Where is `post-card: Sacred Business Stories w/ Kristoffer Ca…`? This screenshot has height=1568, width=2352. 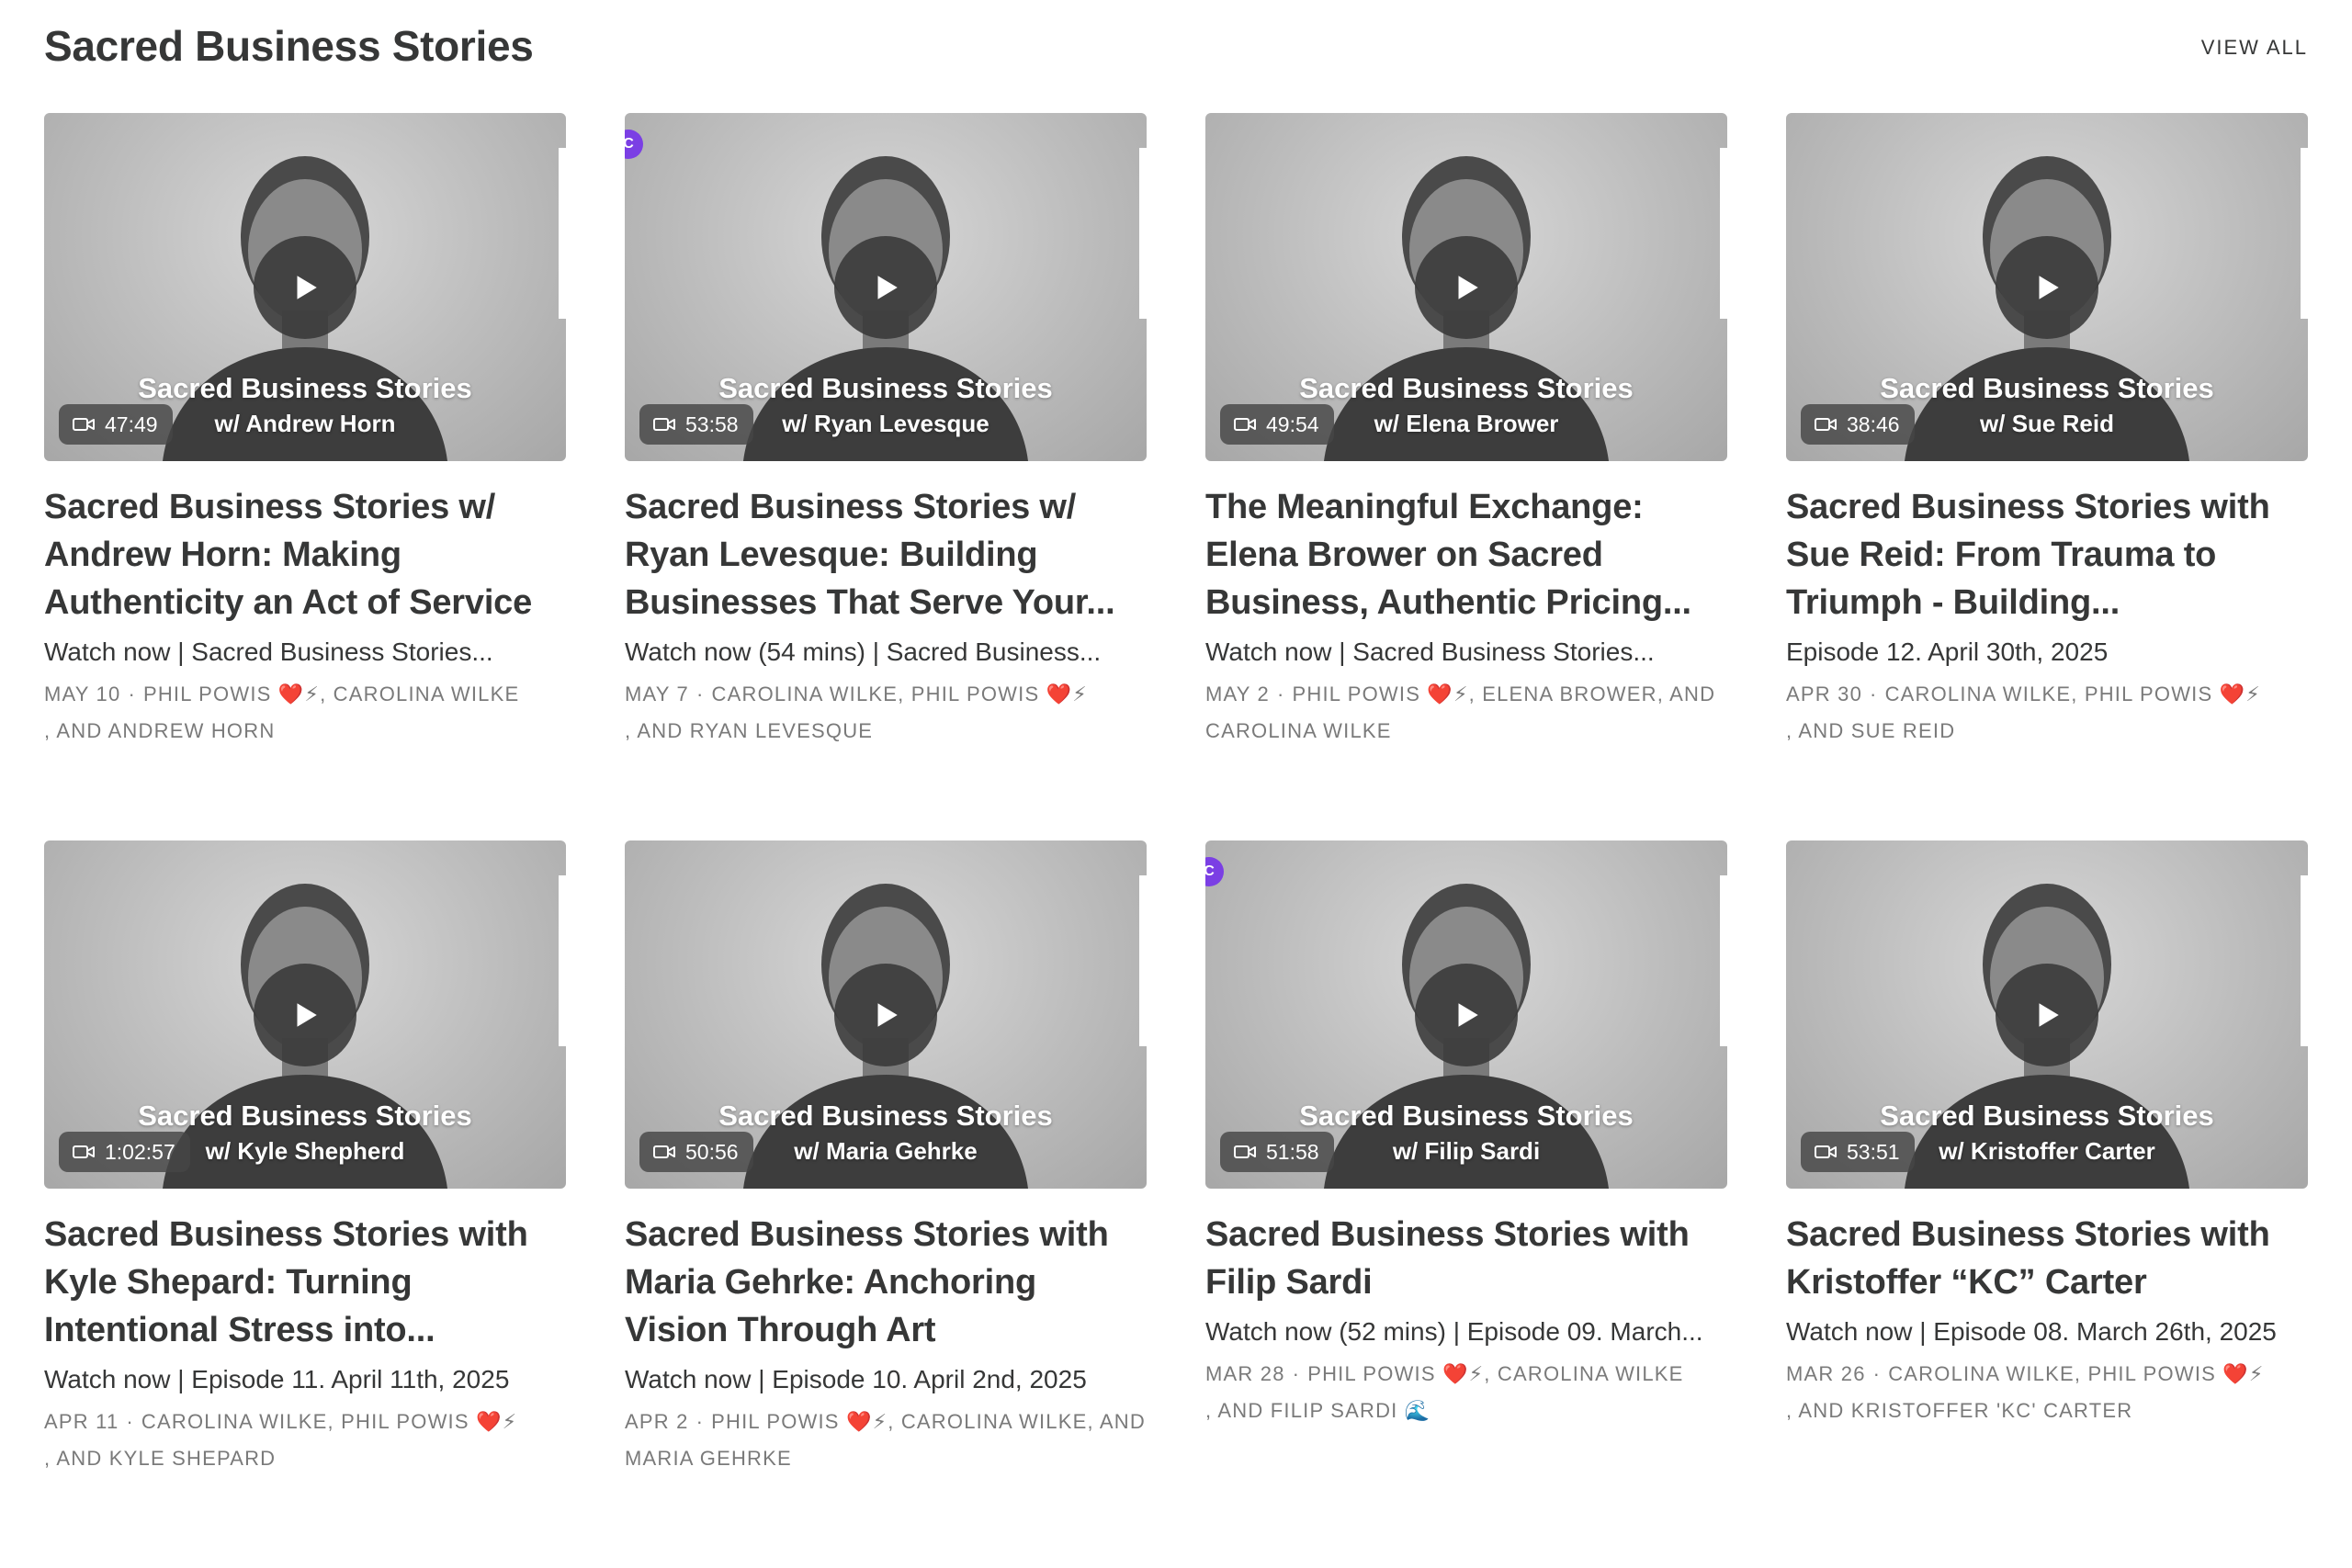 post-card: Sacred Business Stories w/ Kristoffer Ca… is located at coordinates (2047, 1204).